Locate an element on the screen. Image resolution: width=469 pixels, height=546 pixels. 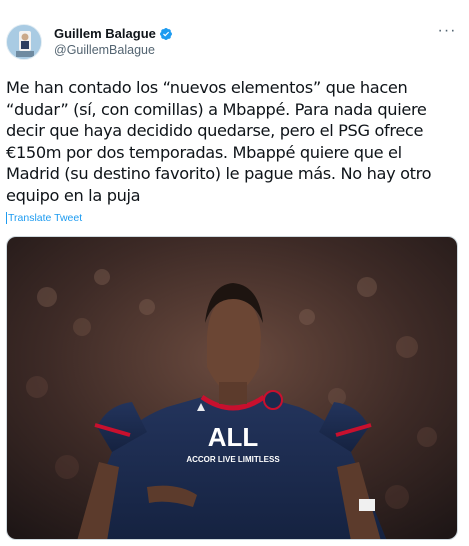
tweet-header: Guillem Balague @GuillemBalague ··· is located at coordinates (234, 43).